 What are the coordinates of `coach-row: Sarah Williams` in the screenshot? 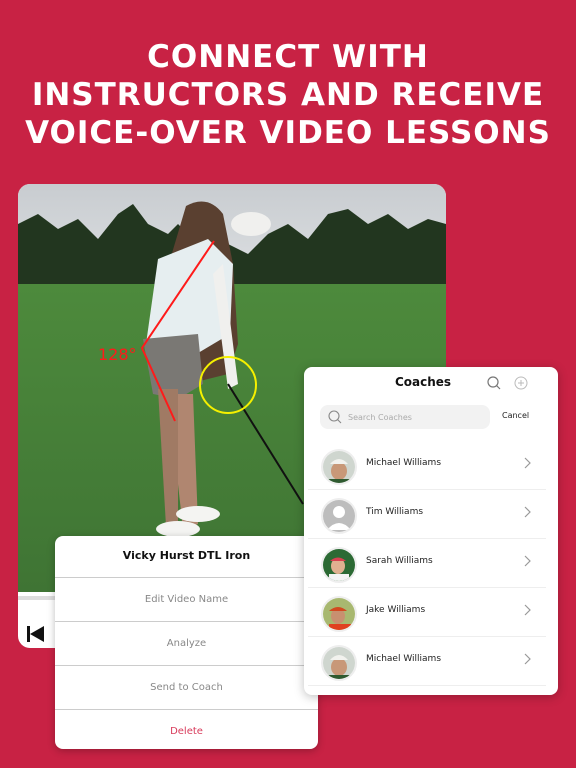 It's located at (427, 563).